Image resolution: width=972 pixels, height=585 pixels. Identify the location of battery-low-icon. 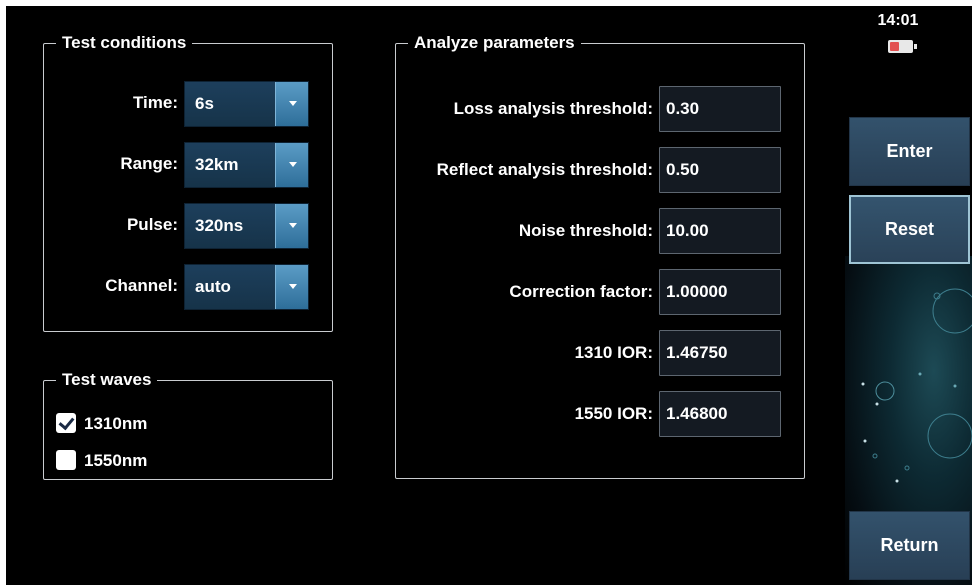
(902, 46).